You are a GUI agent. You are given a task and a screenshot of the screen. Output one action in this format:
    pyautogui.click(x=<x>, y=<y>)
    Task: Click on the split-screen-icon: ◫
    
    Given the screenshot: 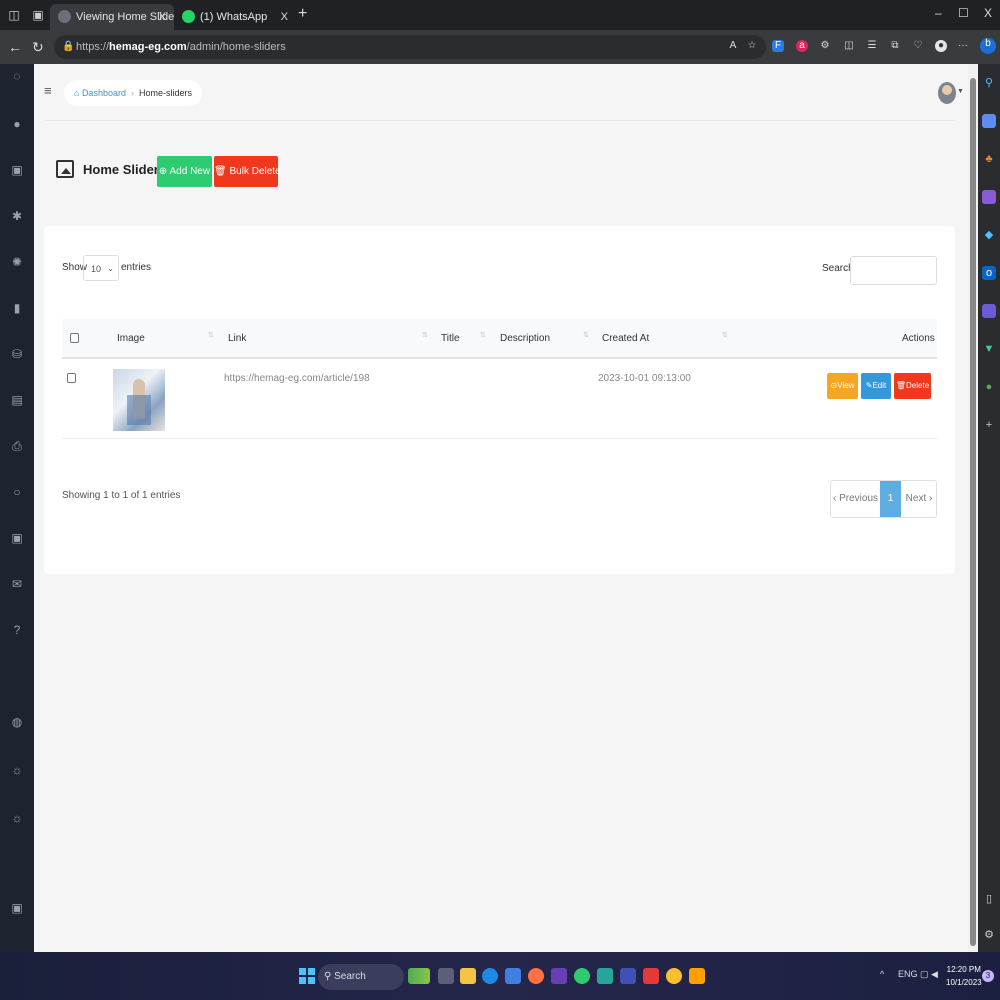 What is the action you would take?
    pyautogui.click(x=849, y=46)
    